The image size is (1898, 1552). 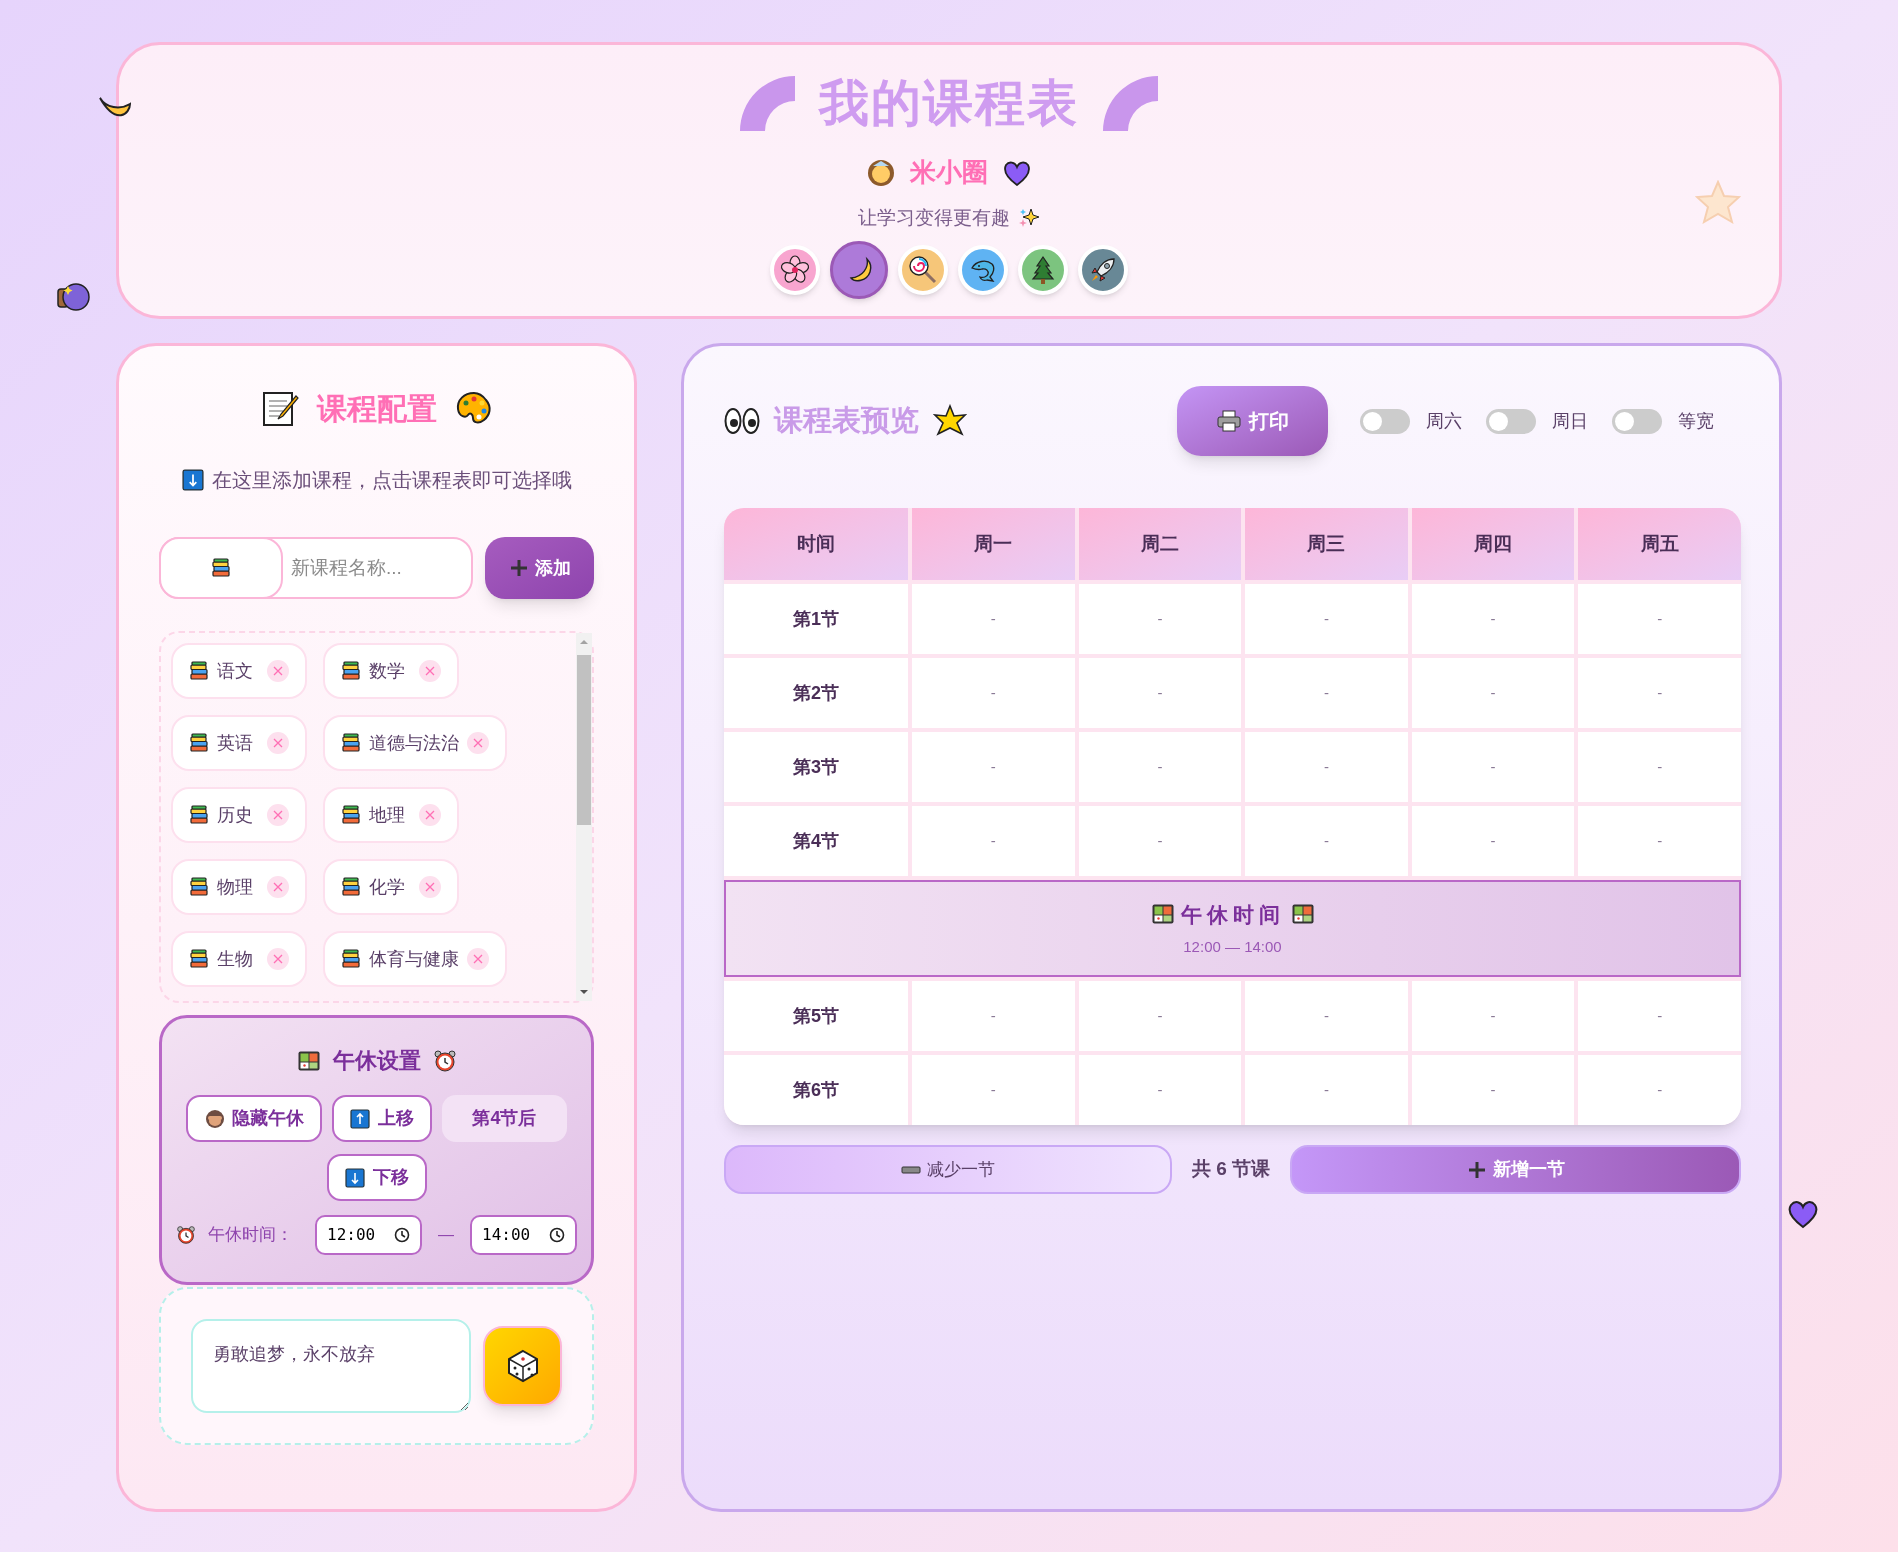 What do you see at coordinates (584, 817) in the screenshot?
I see `scrollbar` at bounding box center [584, 817].